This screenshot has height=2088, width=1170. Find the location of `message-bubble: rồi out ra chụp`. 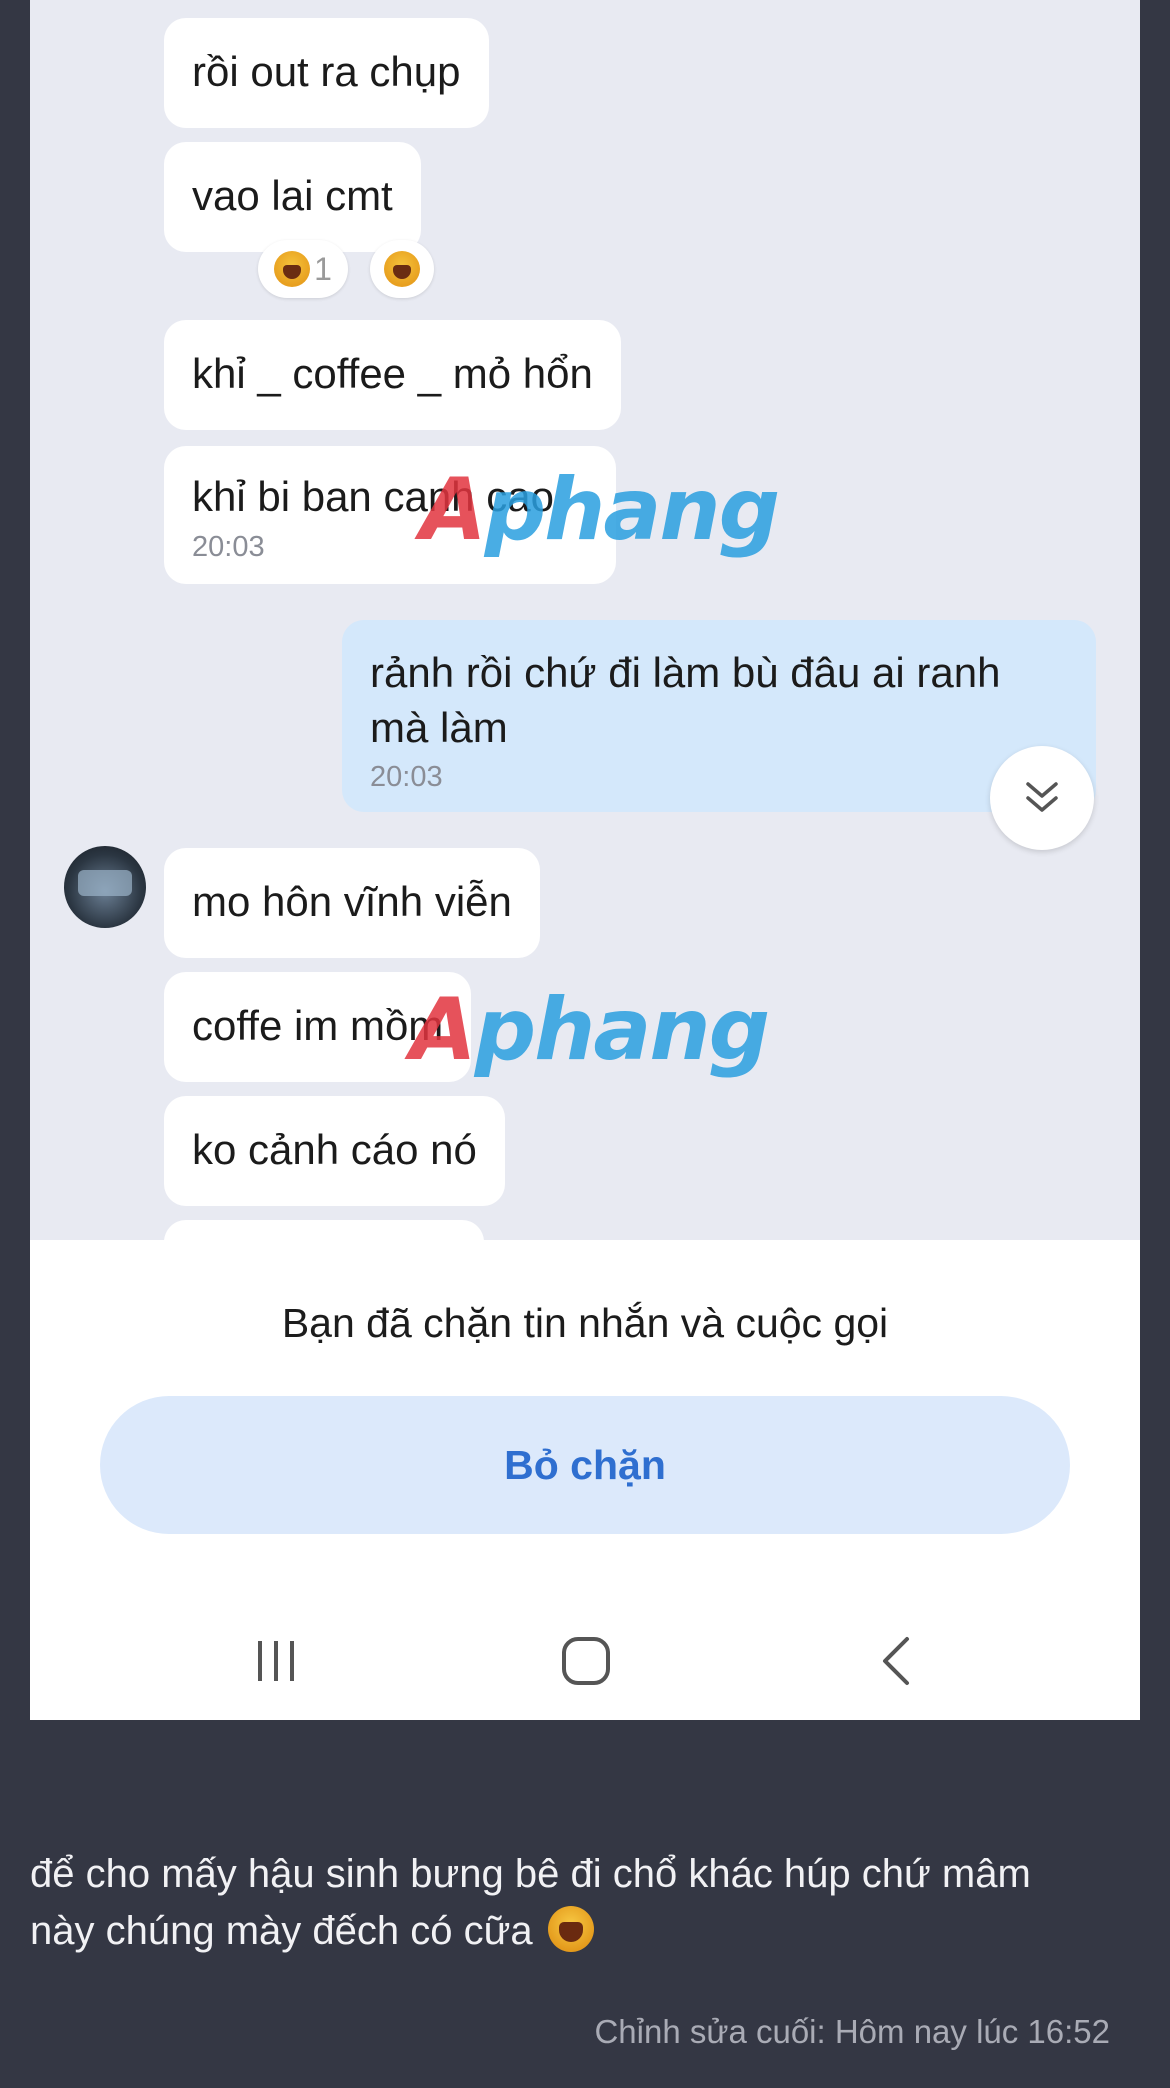

message-bubble: rồi out ra chụp is located at coordinates (326, 73).